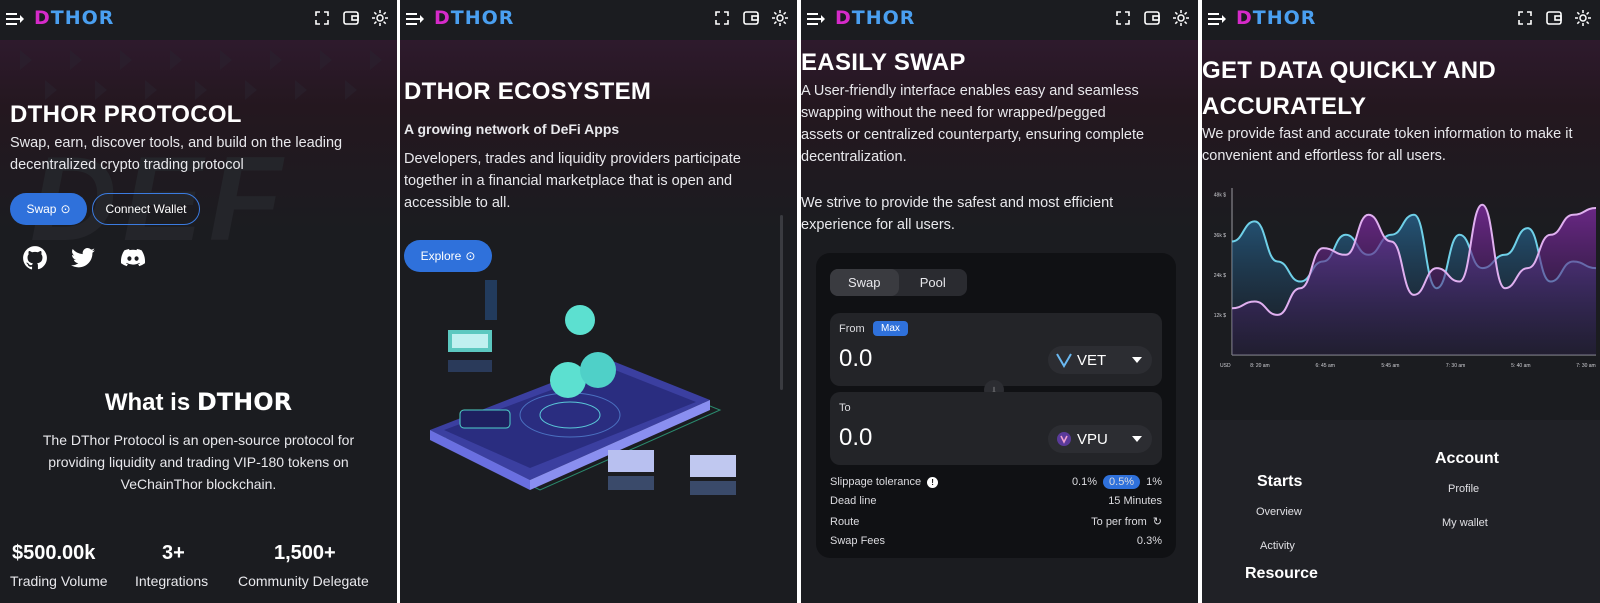  Describe the element at coordinates (1277, 546) in the screenshot. I see `footer-link-activity: Activity` at that location.